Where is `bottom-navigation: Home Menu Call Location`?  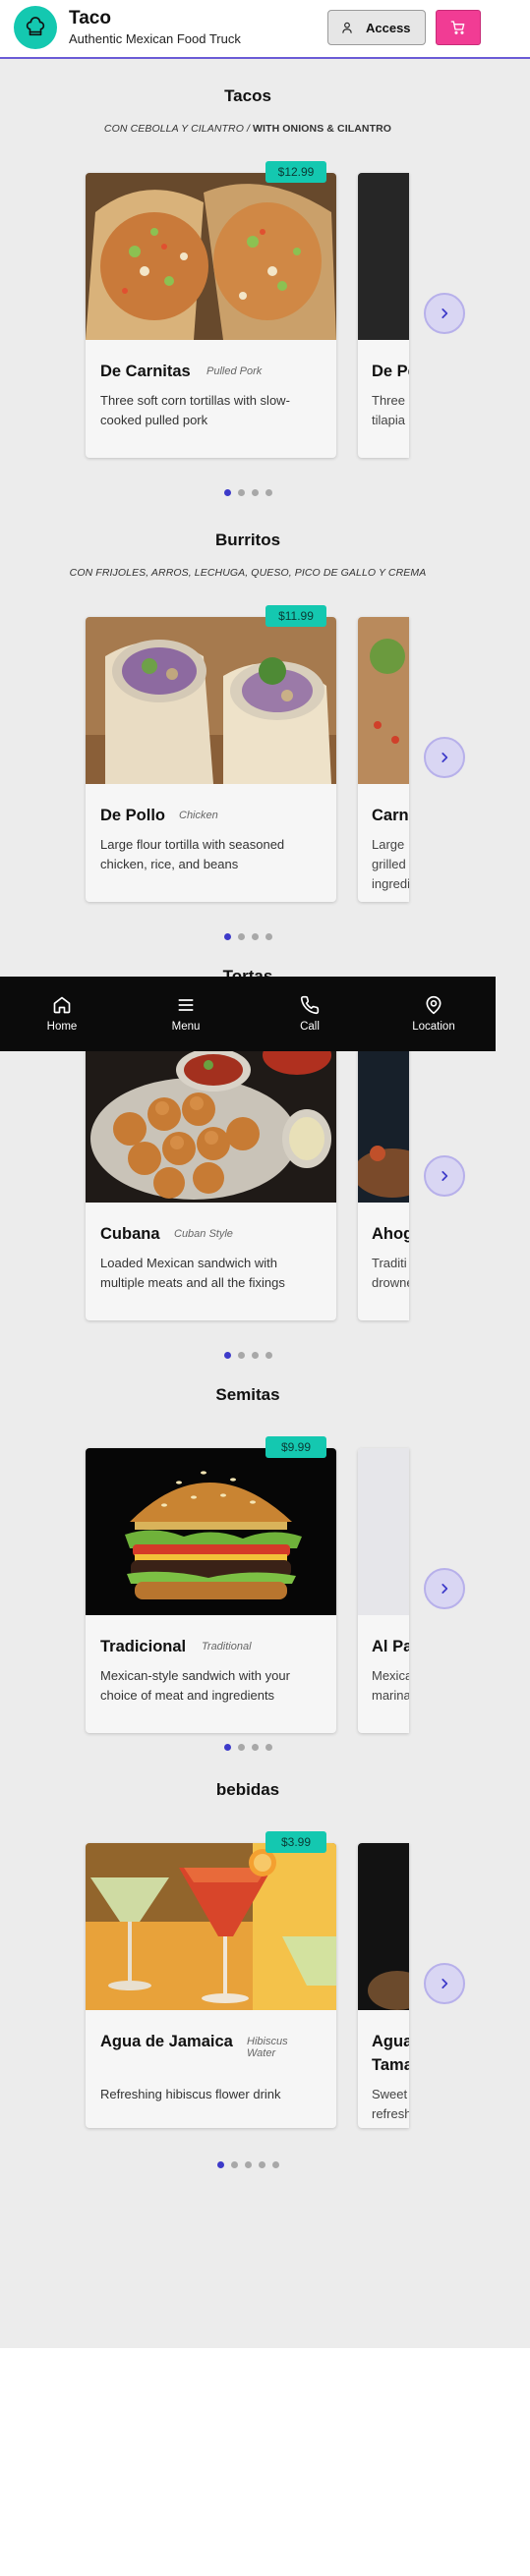
bottom-navigation: Home Menu Call Location is located at coordinates (248, 1014).